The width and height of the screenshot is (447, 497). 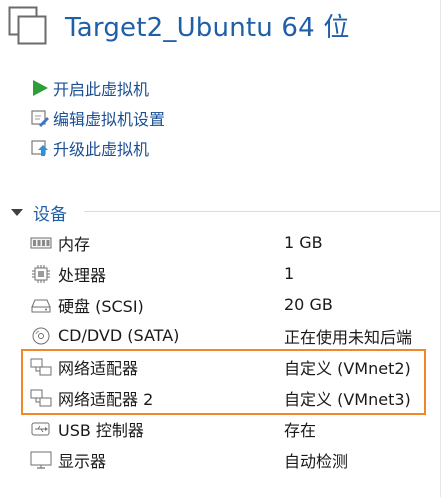 What do you see at coordinates (235, 428) in the screenshot?
I see `device-row-usb-controller: USB 控制器 存在` at bounding box center [235, 428].